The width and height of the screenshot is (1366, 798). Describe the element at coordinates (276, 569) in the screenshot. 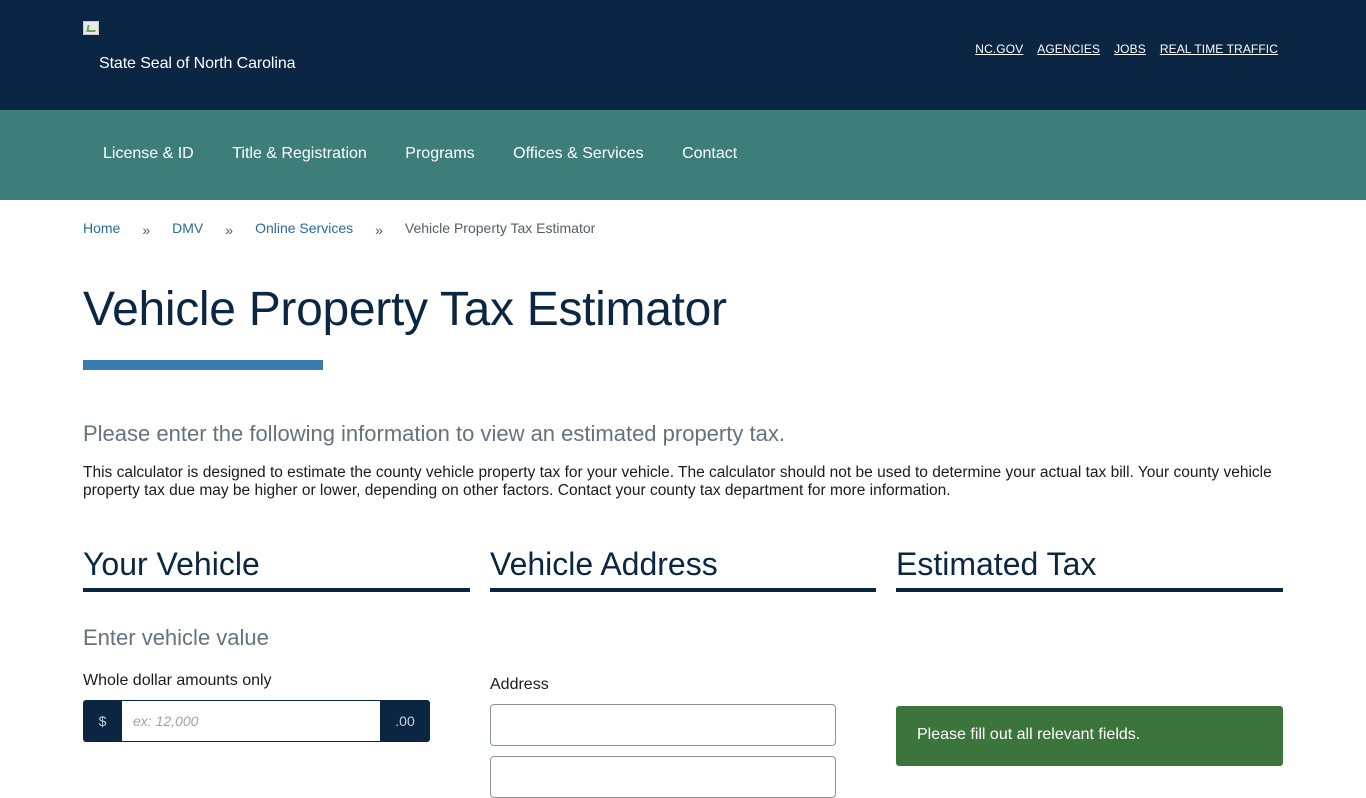

I see `your-vehicle-heading: Your Vehicle` at that location.